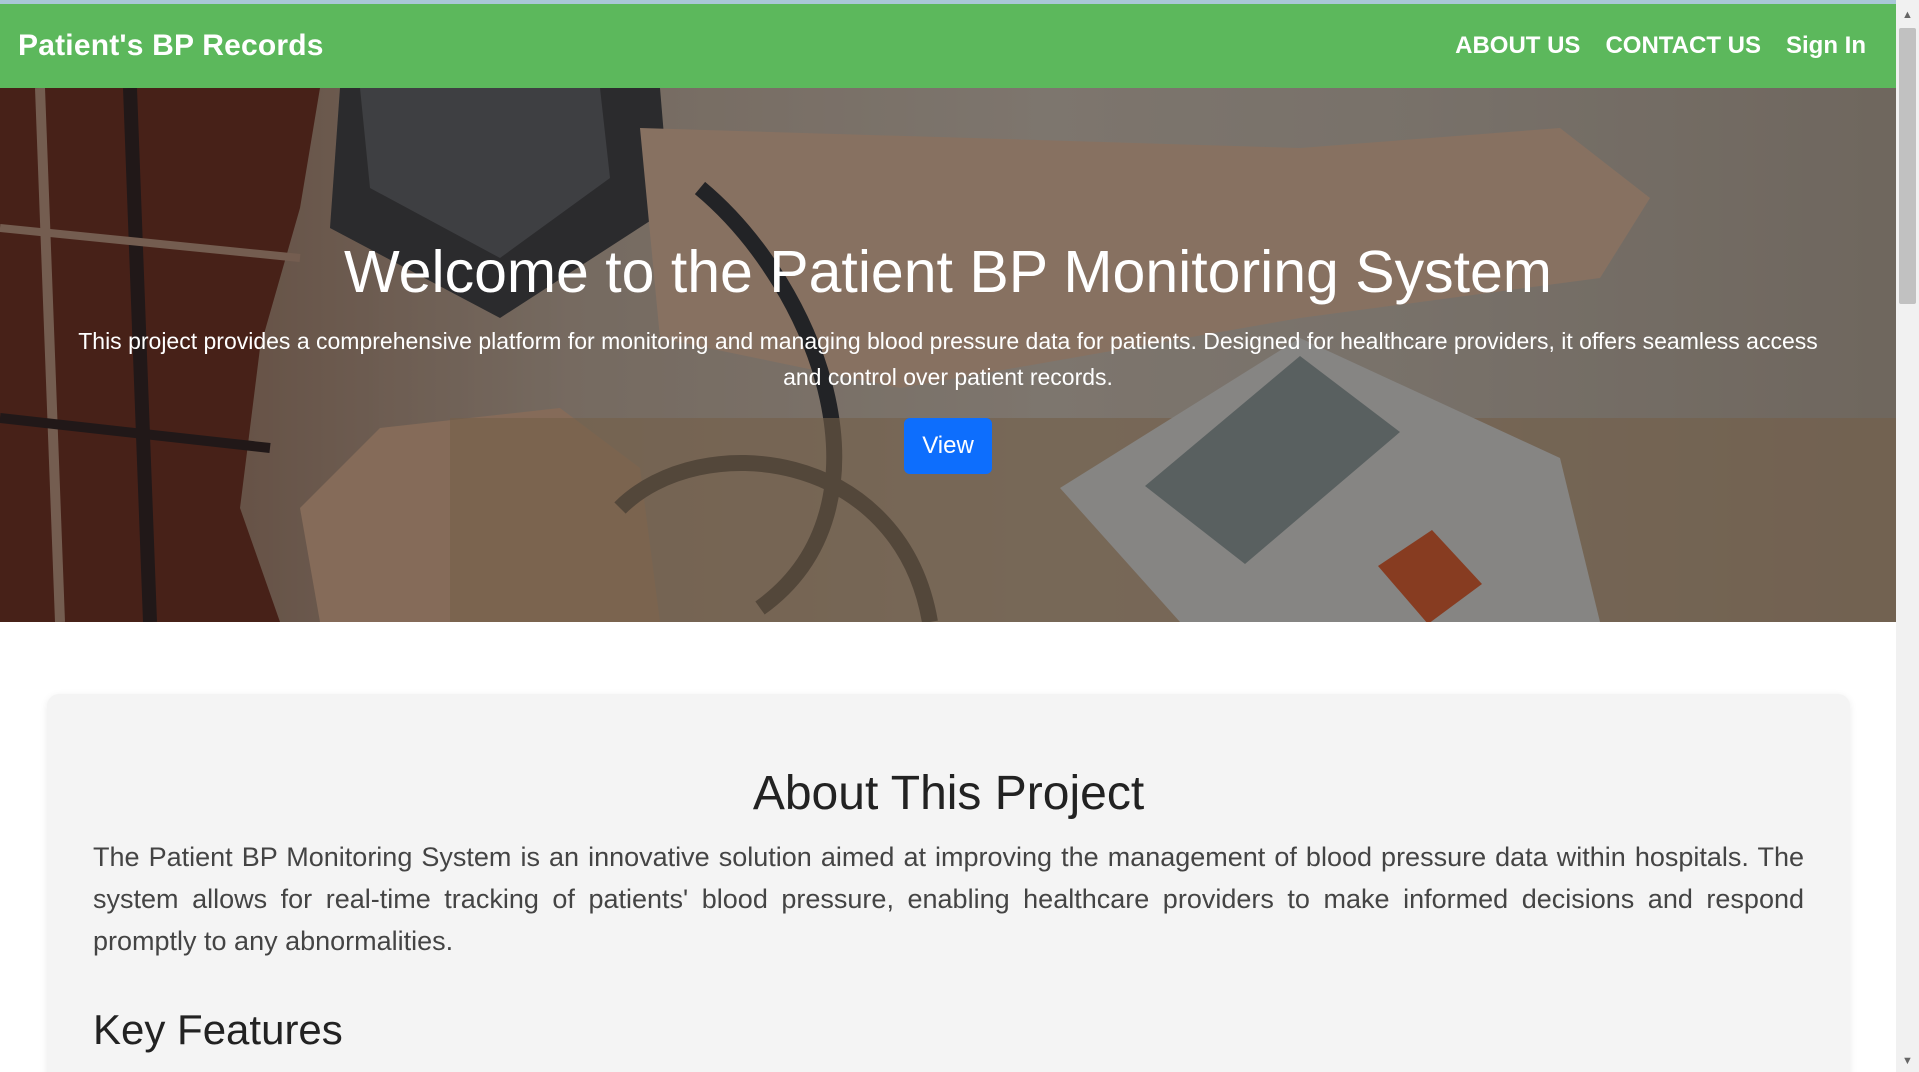  Describe the element at coordinates (948, 793) in the screenshot. I see `about-title: About This Project` at that location.